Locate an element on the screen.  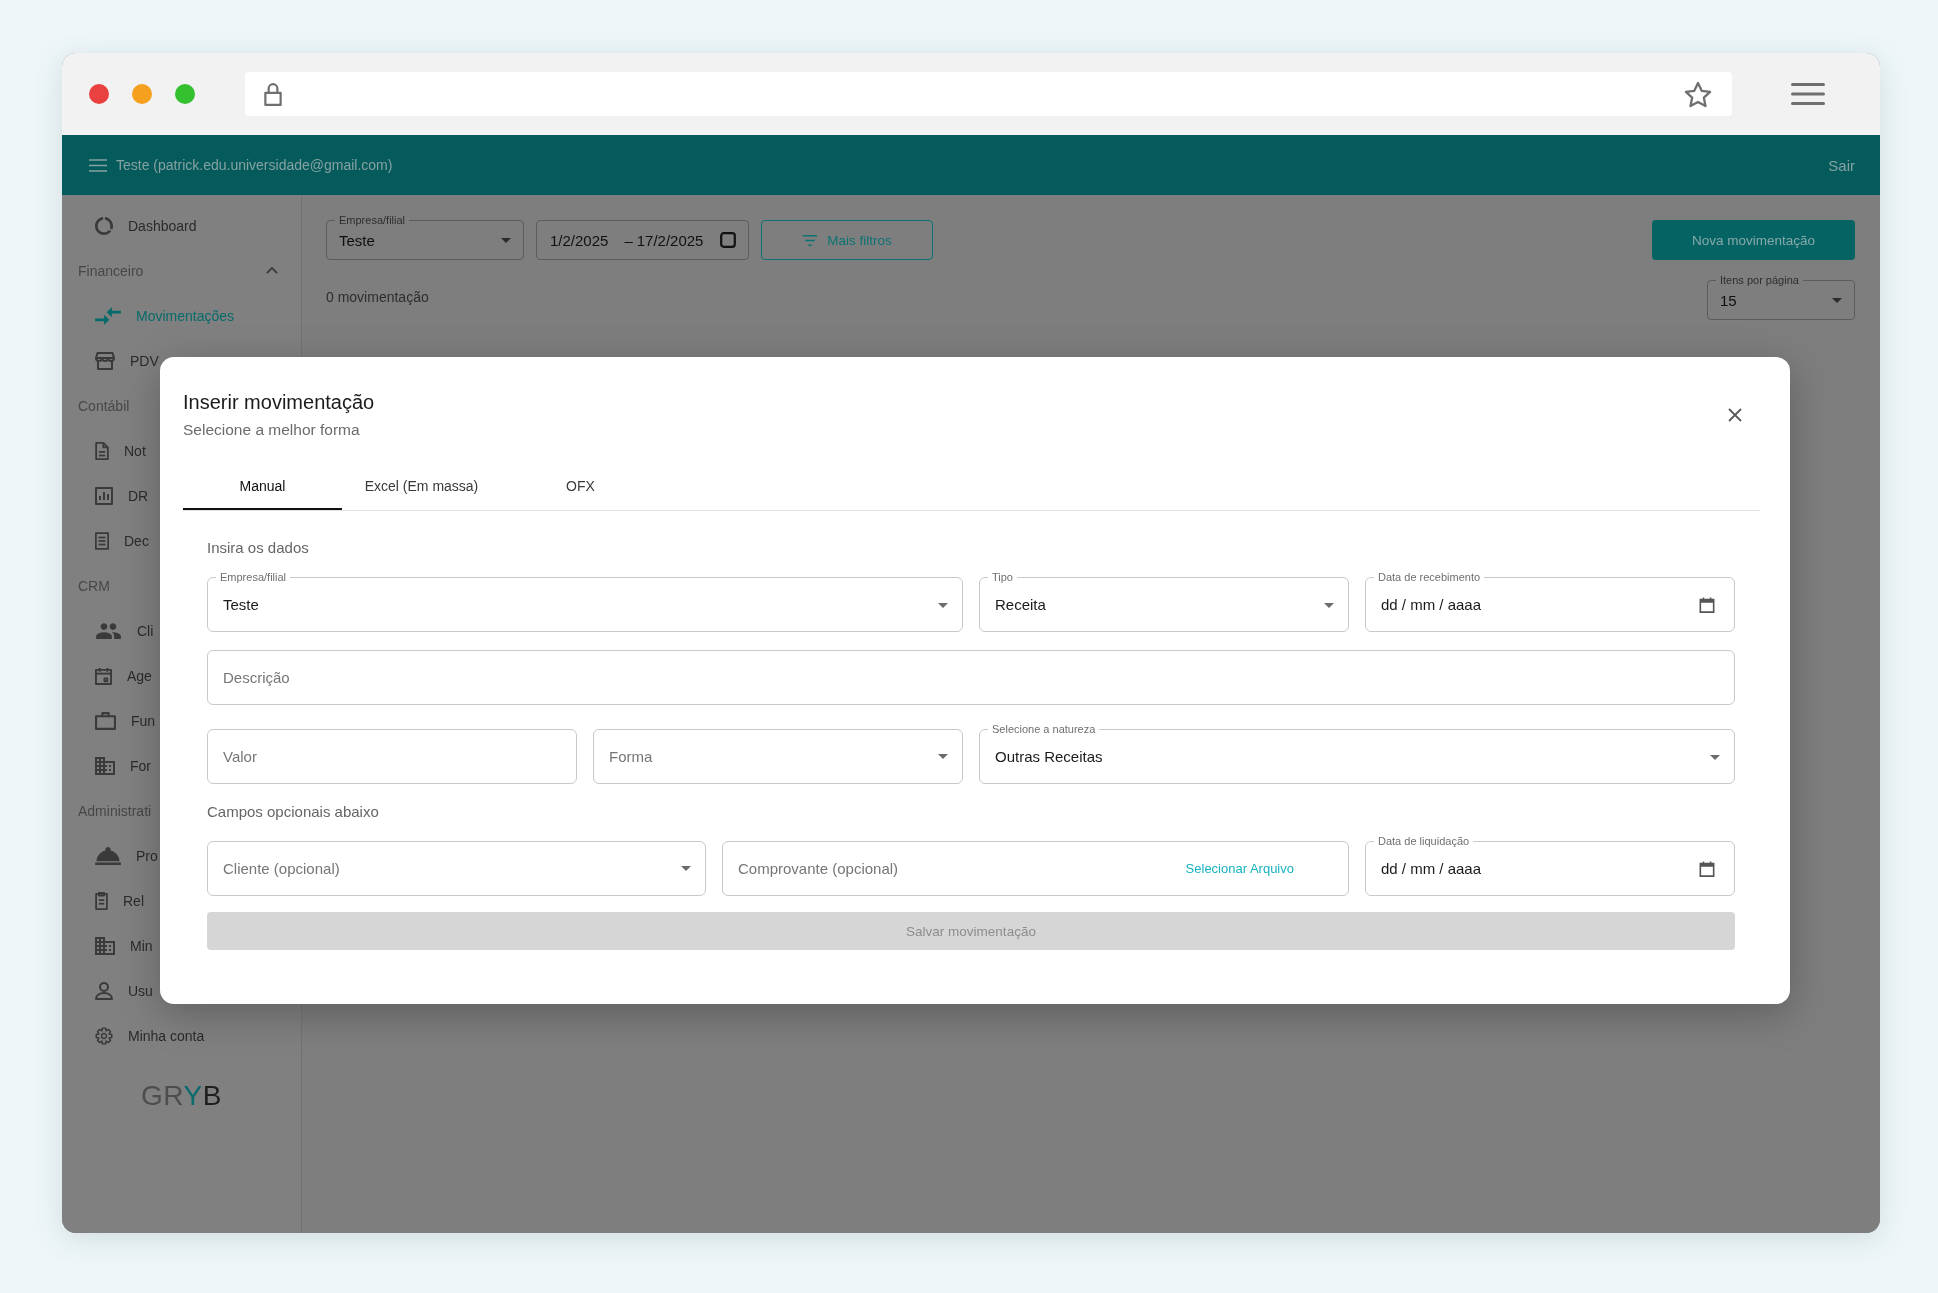
menu-icon is located at coordinates (98, 165).